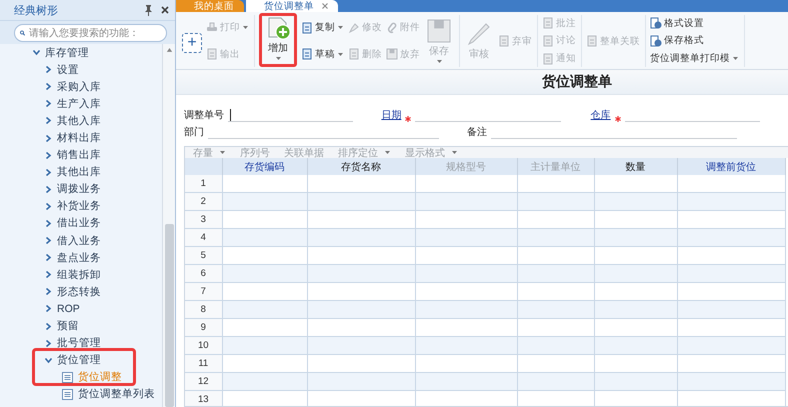  What do you see at coordinates (194, 132) in the screenshot?
I see `field-label: 部门` at bounding box center [194, 132].